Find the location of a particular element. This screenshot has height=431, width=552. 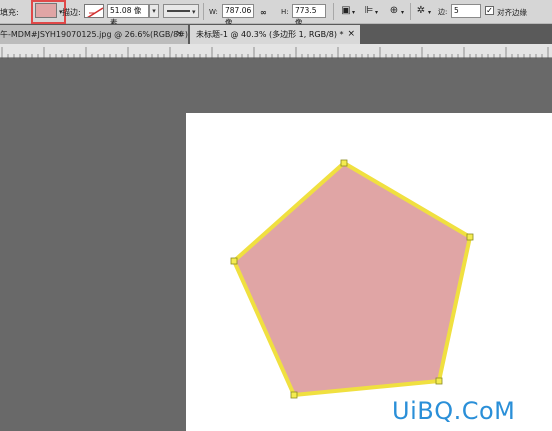

ruler-ticks is located at coordinates (275, 53).